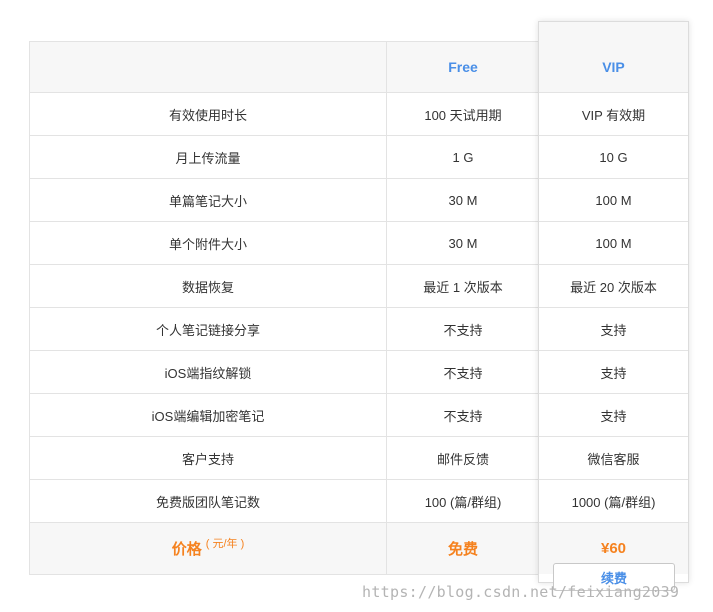  I want to click on table-header-row: Free, so click(285, 67).